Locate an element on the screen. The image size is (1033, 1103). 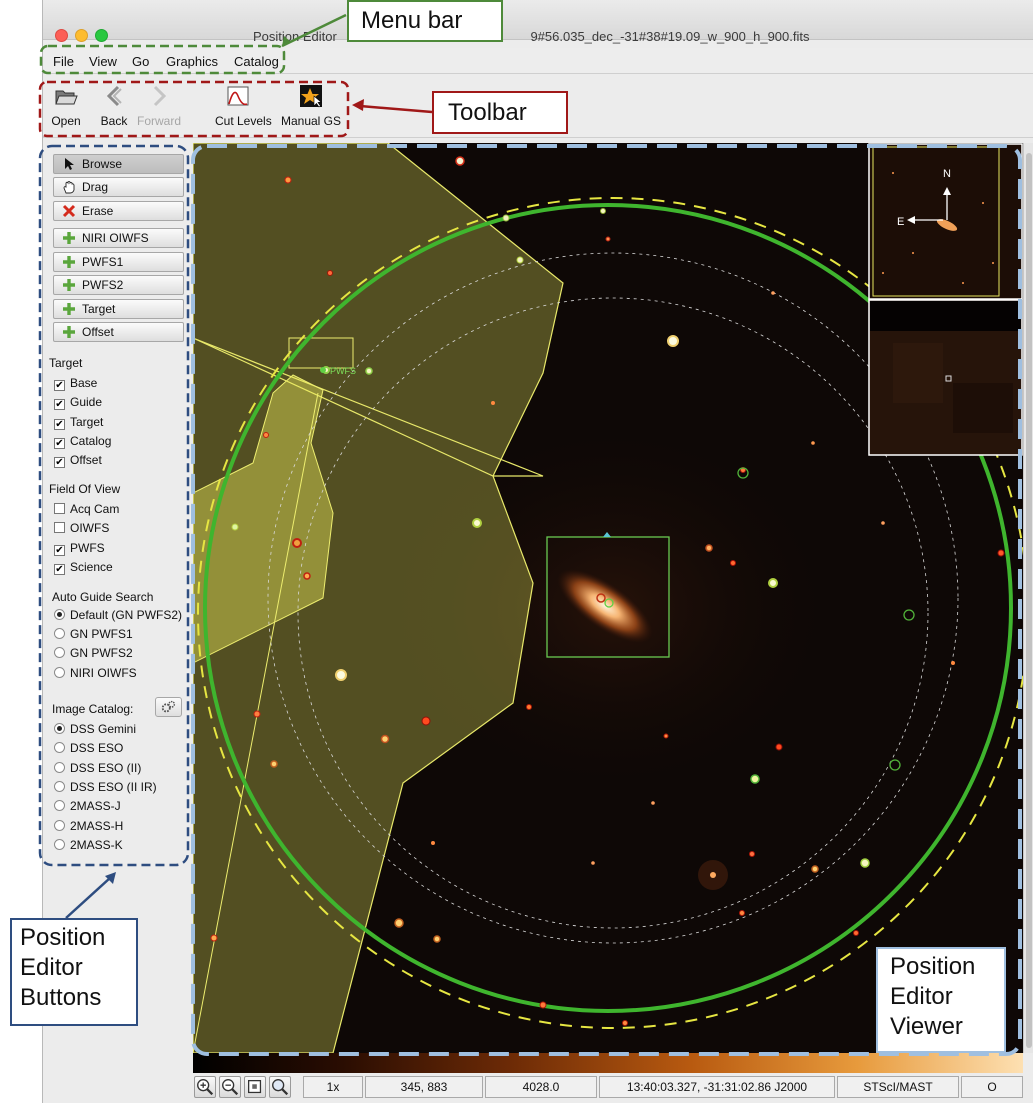
magnifier-icon is located at coordinates (280, 1087).